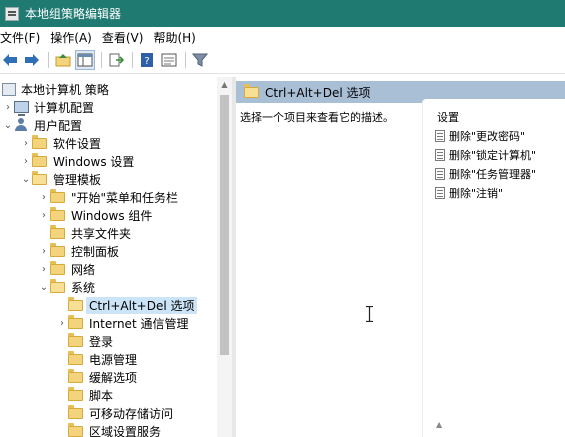 Image resolution: width=565 pixels, height=437 pixels. I want to click on tree-item-windows-components: › Windows 组件, so click(95, 215).